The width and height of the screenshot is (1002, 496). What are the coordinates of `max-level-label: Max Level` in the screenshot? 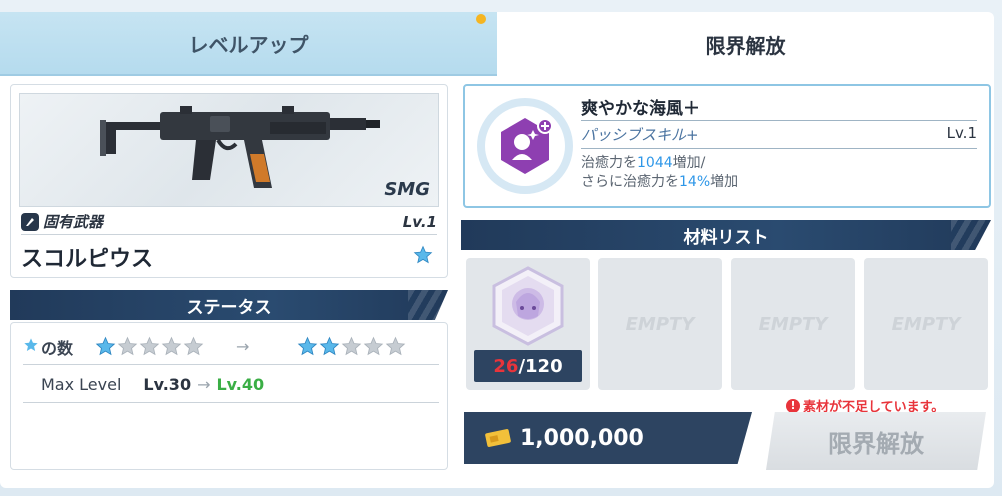 It's located at (81, 384).